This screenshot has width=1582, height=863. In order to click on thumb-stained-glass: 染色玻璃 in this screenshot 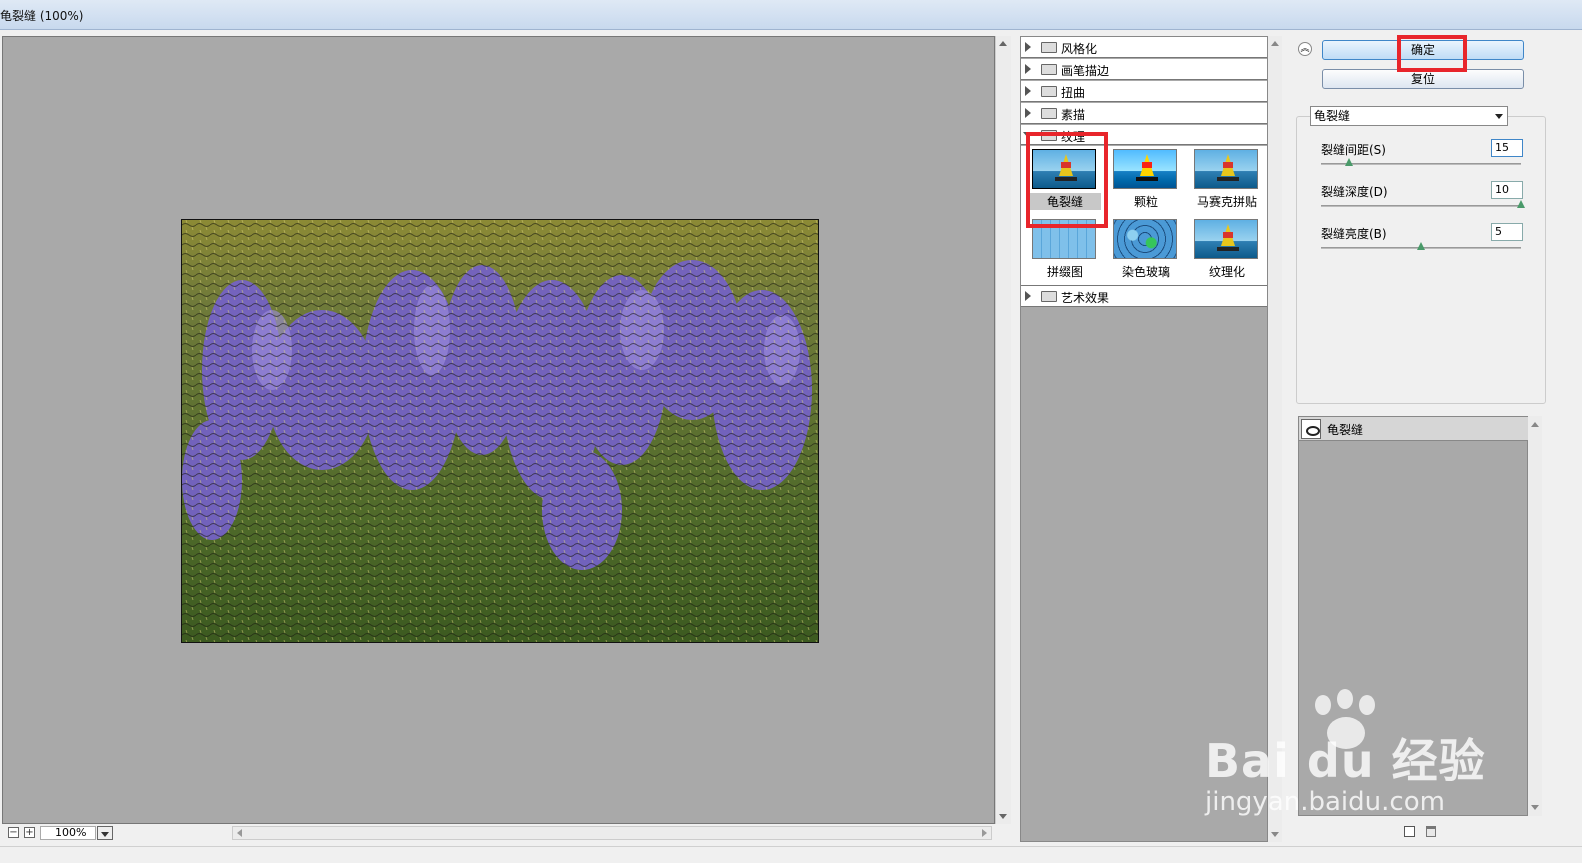, I will do `click(1143, 249)`.